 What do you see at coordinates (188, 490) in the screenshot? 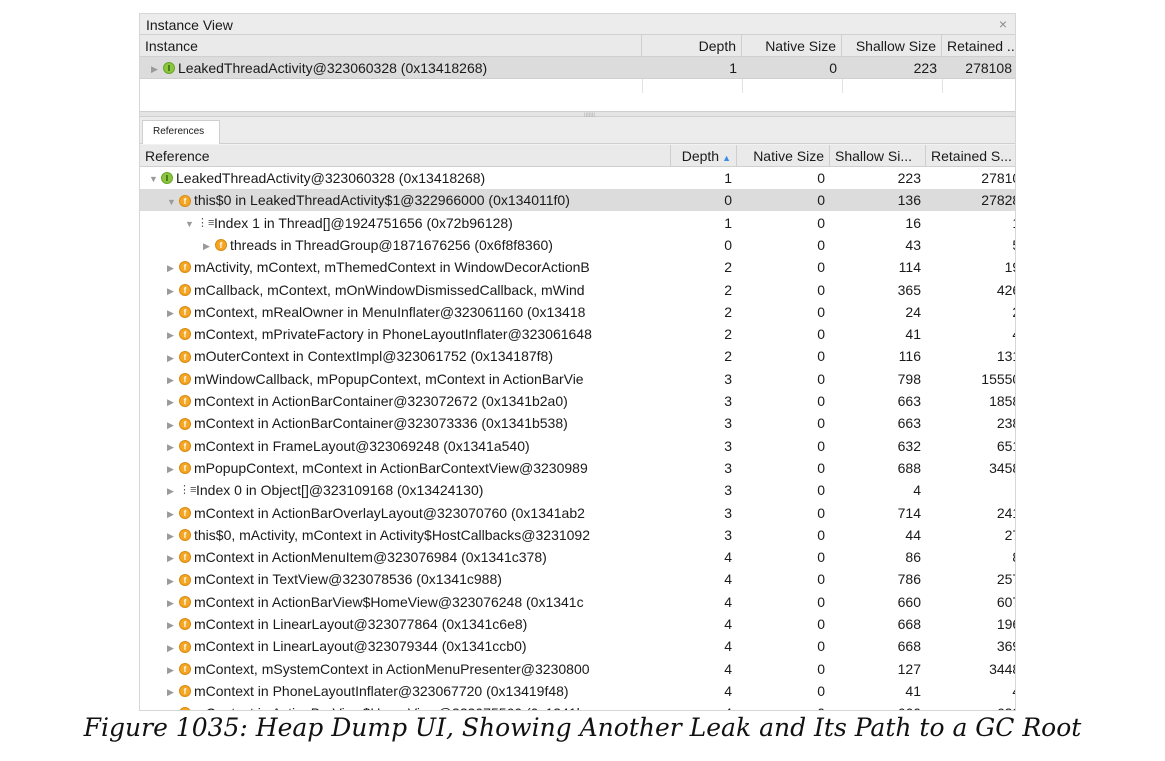
I see `array-index-icon: ⋮≡` at bounding box center [188, 490].